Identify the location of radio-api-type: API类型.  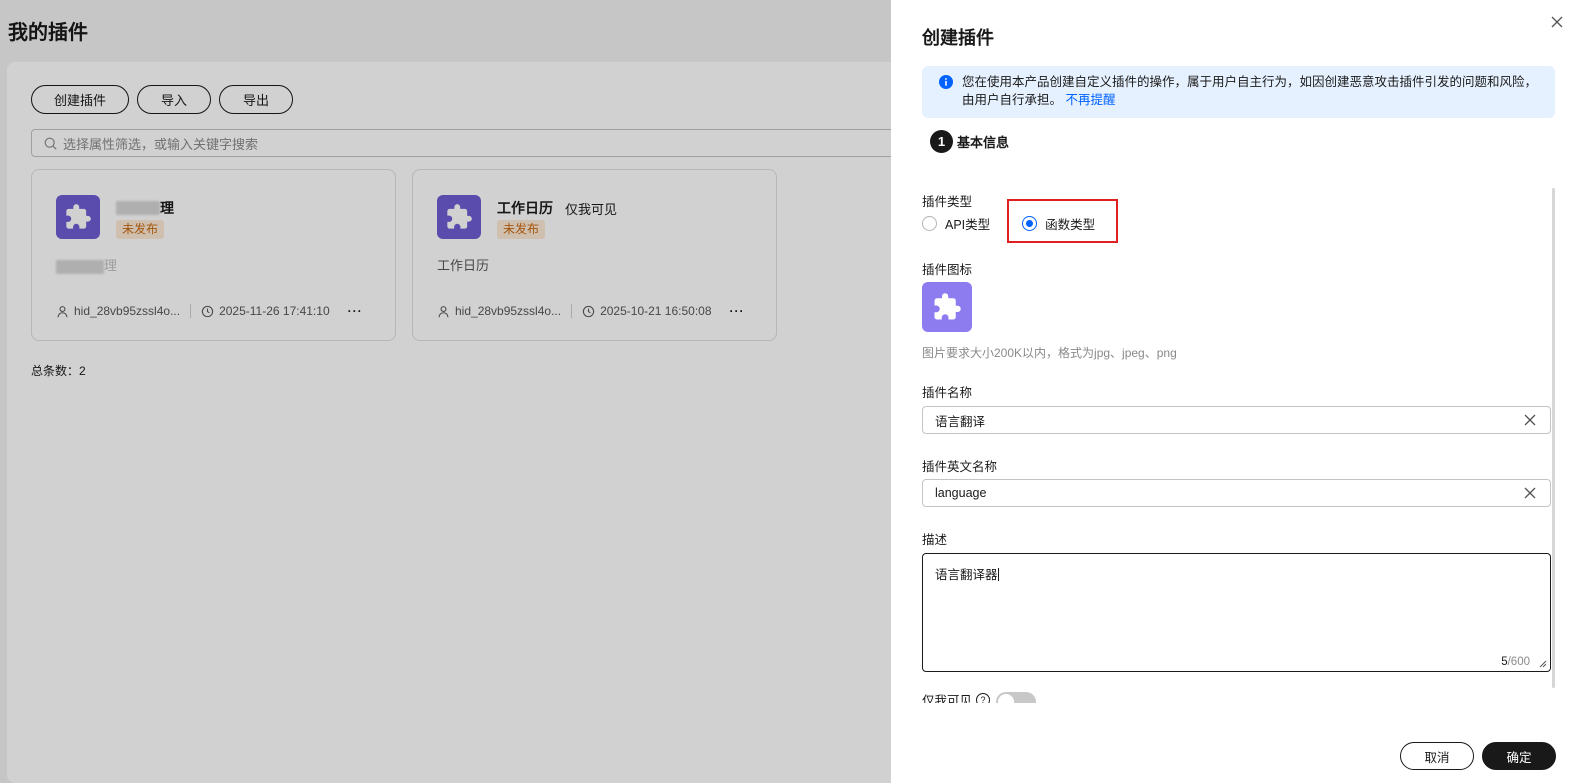
(956, 223).